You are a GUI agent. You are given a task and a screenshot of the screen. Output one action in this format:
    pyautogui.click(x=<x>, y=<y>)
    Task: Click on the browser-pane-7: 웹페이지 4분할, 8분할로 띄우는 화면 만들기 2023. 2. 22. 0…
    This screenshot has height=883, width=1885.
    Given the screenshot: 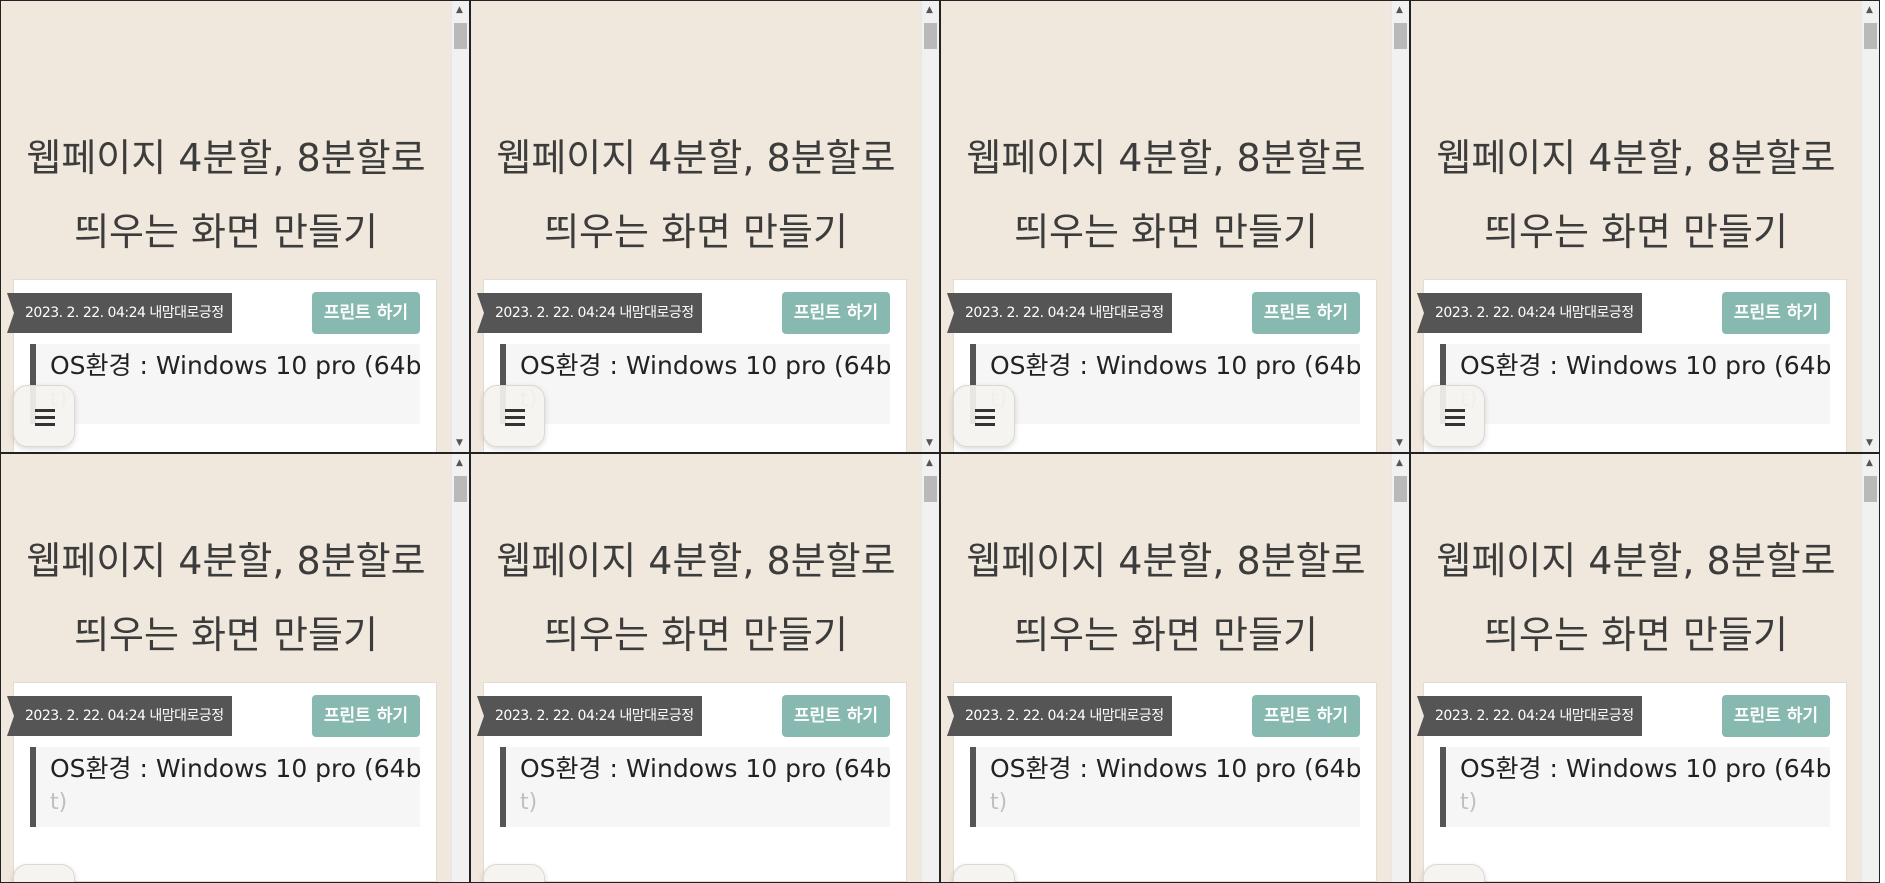 What is the action you would take?
    pyautogui.click(x=1175, y=668)
    